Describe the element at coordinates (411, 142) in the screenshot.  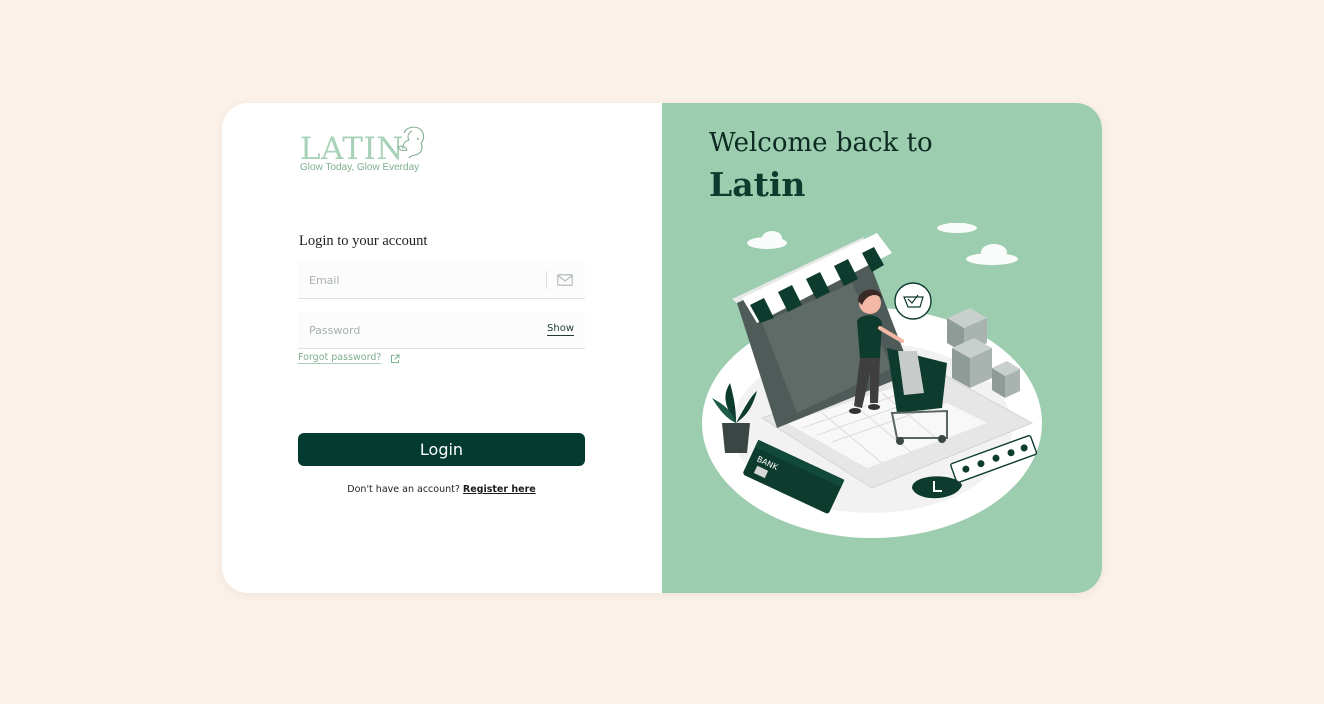
I see `logo-face-icon` at that location.